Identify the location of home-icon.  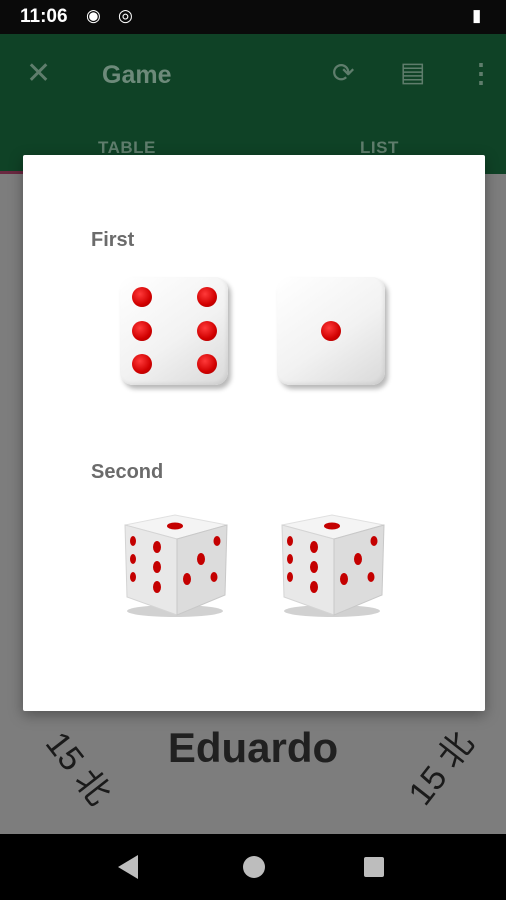
(254, 867).